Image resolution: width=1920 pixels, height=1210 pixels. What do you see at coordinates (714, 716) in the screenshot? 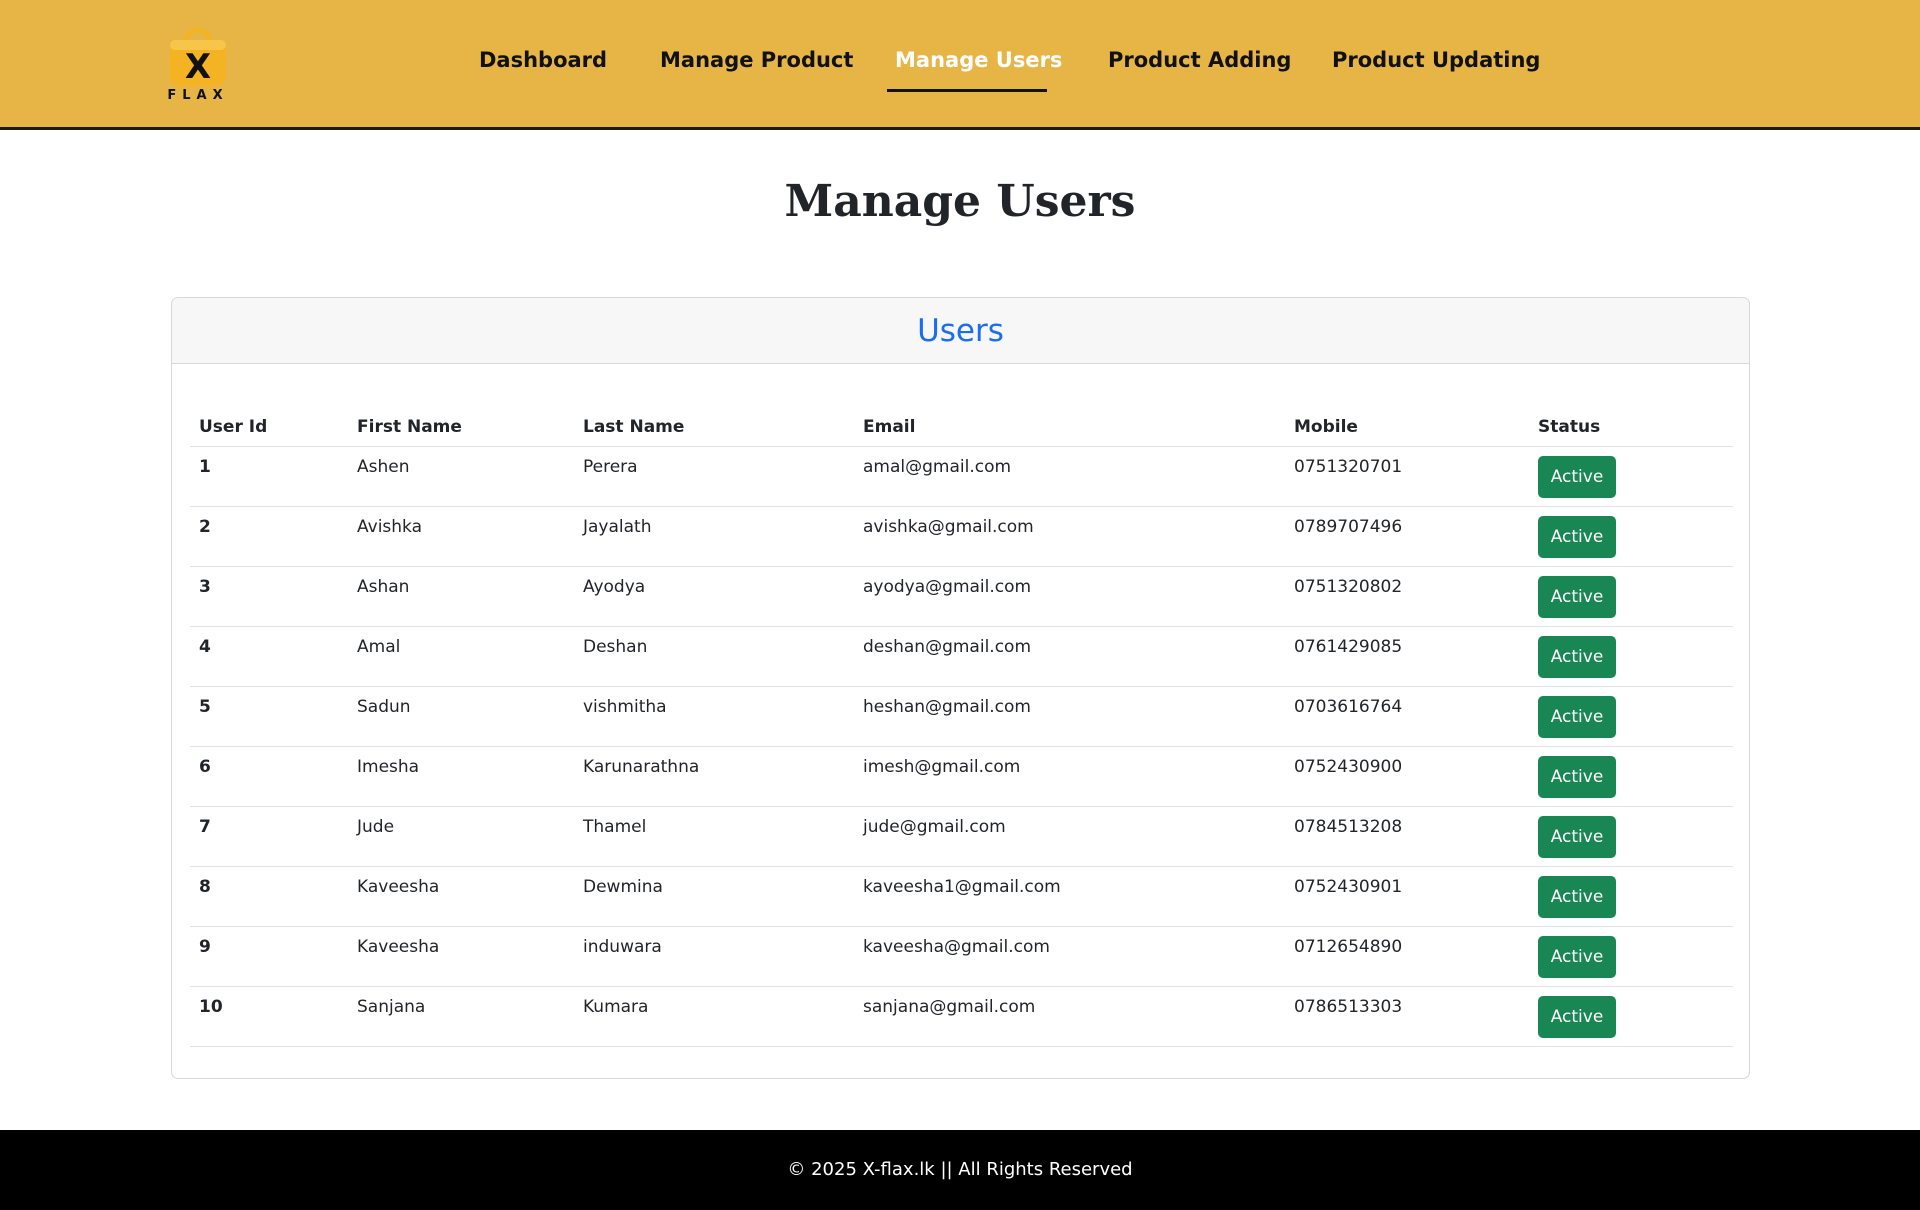
I see `last-name-cell: vishmitha` at bounding box center [714, 716].